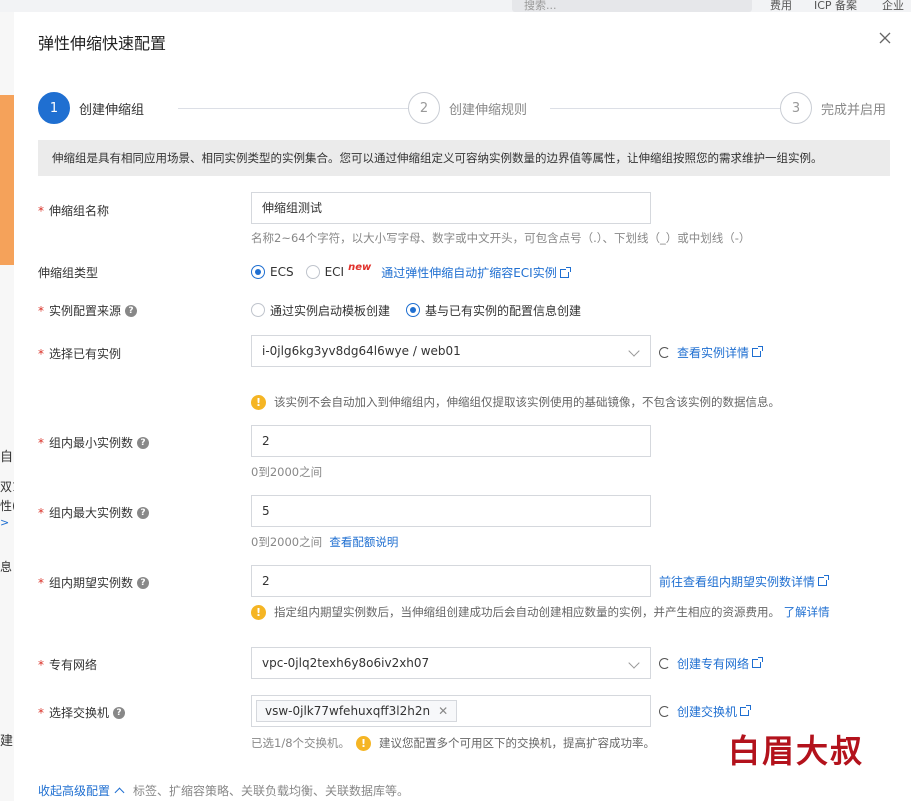 Image resolution: width=911 pixels, height=801 pixels. What do you see at coordinates (363, 542) in the screenshot?
I see `quota-link: 查看配额说明` at bounding box center [363, 542].